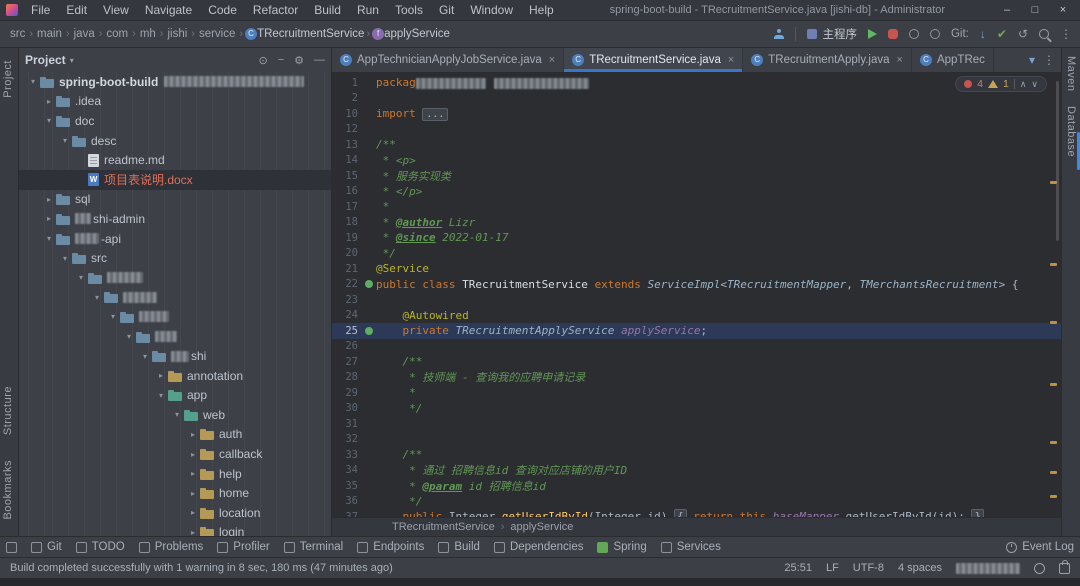 This screenshot has height=586, width=1080. Describe the element at coordinates (347, 160) in the screenshot. I see `line-number: 14` at that location.